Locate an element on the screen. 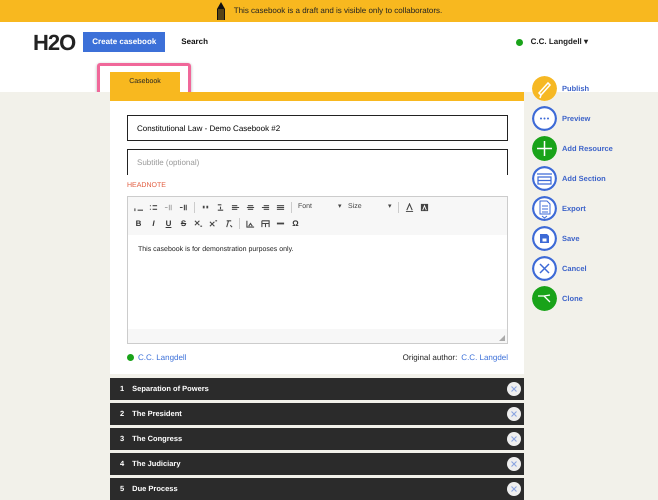  align-right-icon is located at coordinates (265, 207).